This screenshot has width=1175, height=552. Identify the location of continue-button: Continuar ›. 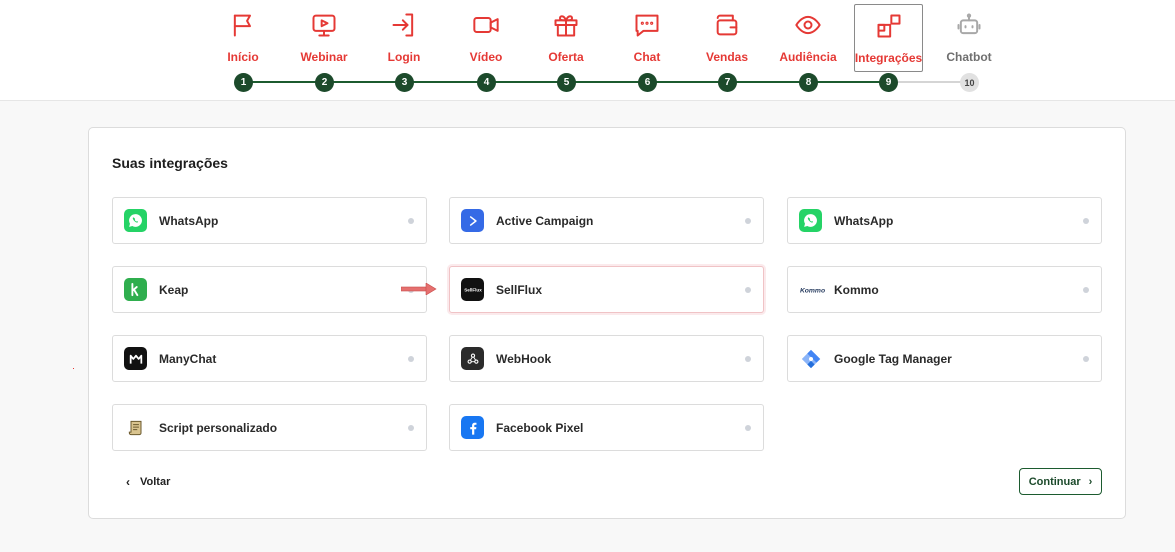
(1060, 481).